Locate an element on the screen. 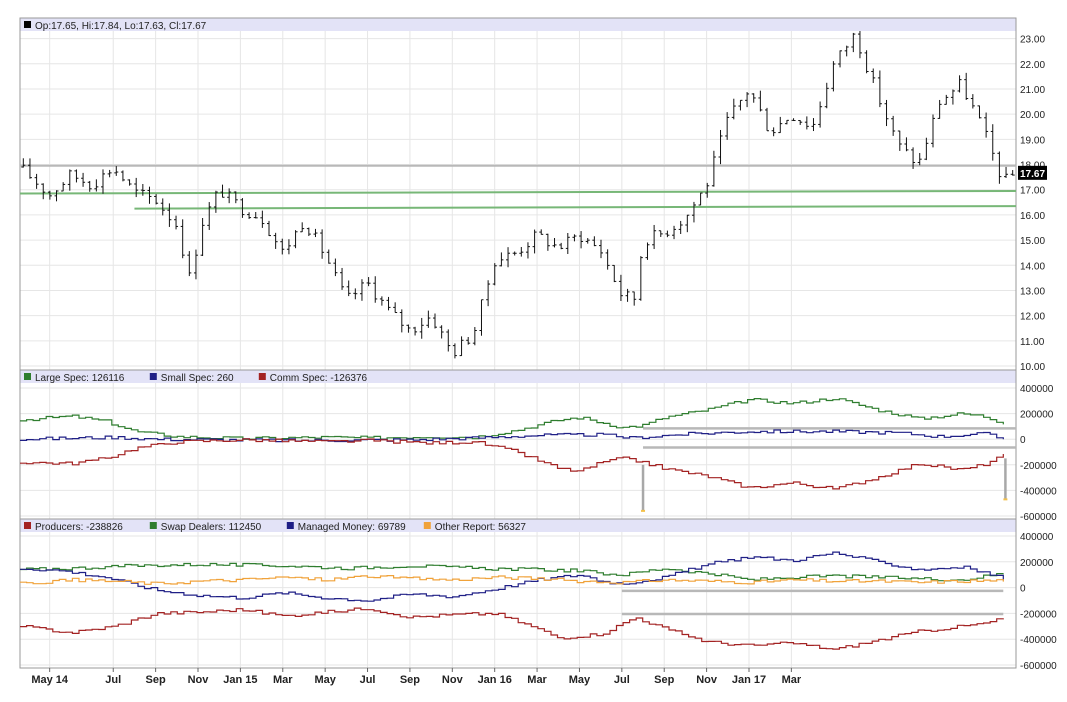  legend-label: Comm Spec: -126376 is located at coordinates (319, 378).